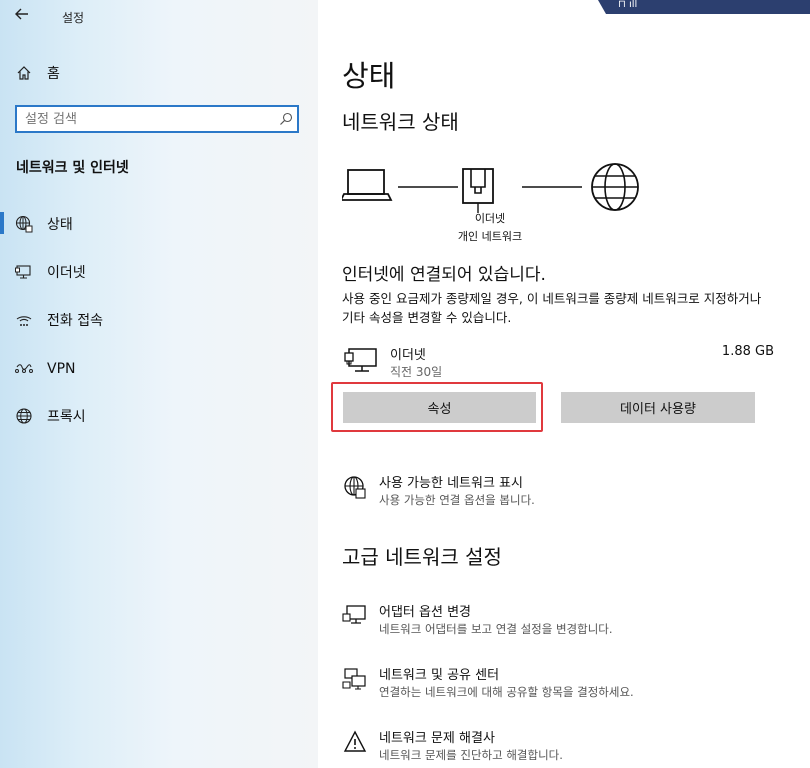 Image resolution: width=810 pixels, height=768 pixels. Describe the element at coordinates (471, 755) in the screenshot. I see `link-description: 네트워크 문제를 진단하고 해결합니다.` at that location.